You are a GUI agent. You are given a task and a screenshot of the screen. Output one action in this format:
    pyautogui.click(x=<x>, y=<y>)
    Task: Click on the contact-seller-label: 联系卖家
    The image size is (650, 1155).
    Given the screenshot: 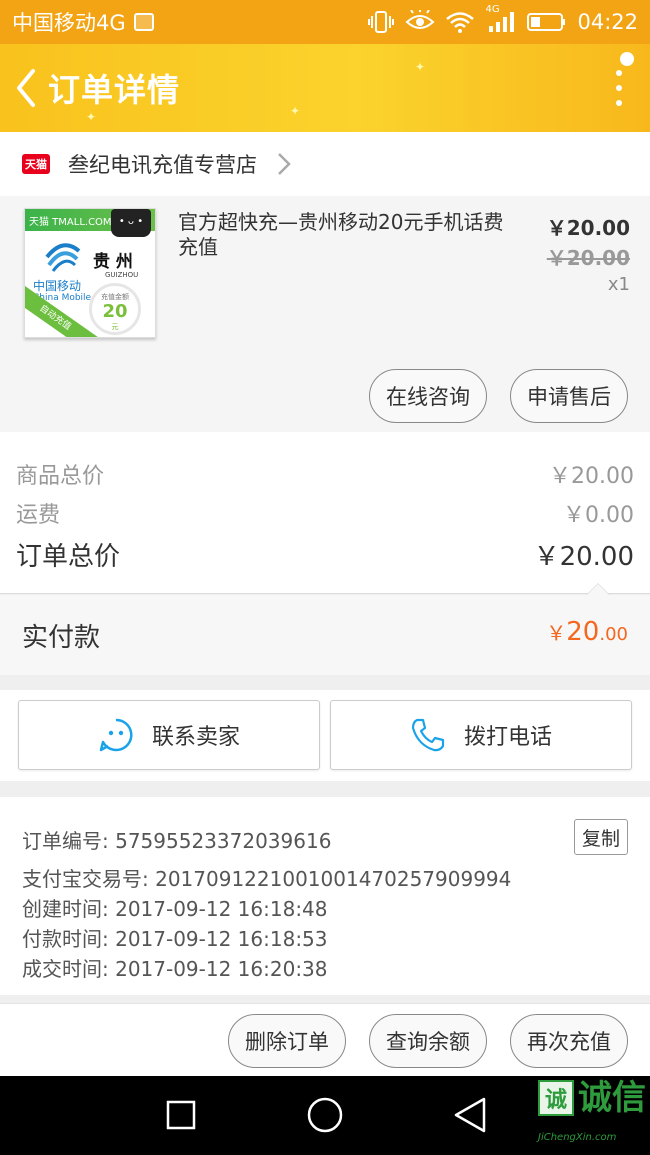 What is the action you would take?
    pyautogui.click(x=195, y=737)
    